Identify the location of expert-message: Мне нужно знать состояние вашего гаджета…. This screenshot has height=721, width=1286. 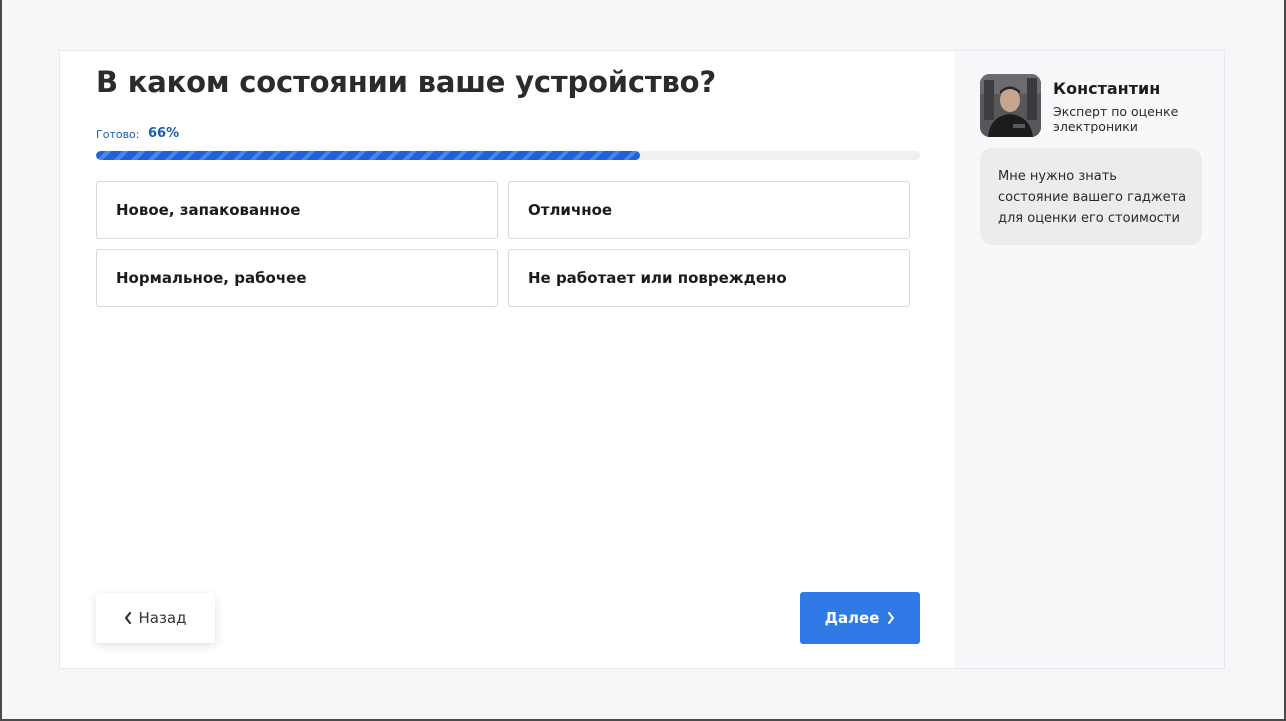
(1092, 197).